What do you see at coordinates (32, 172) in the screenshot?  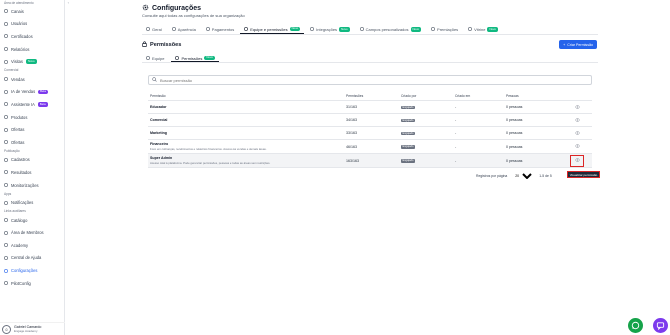 I see `sidebar-item: Resultados` at bounding box center [32, 172].